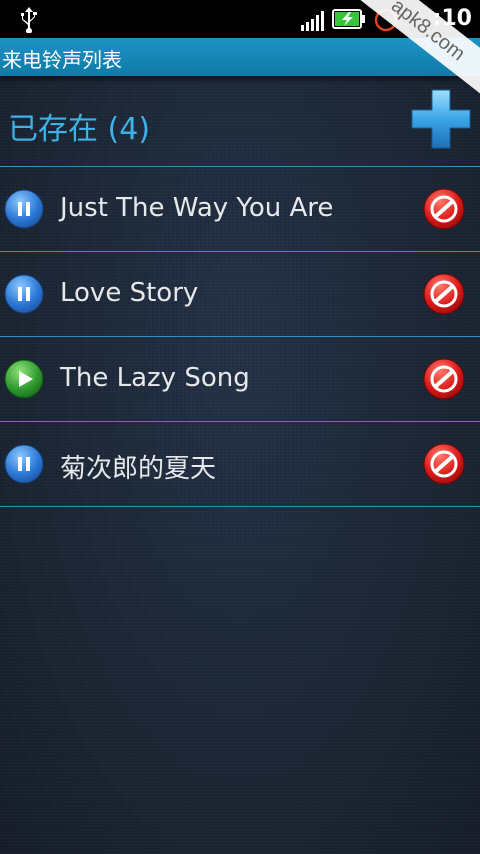  Describe the element at coordinates (155, 378) in the screenshot. I see `song-title: The Lazy Song` at that location.